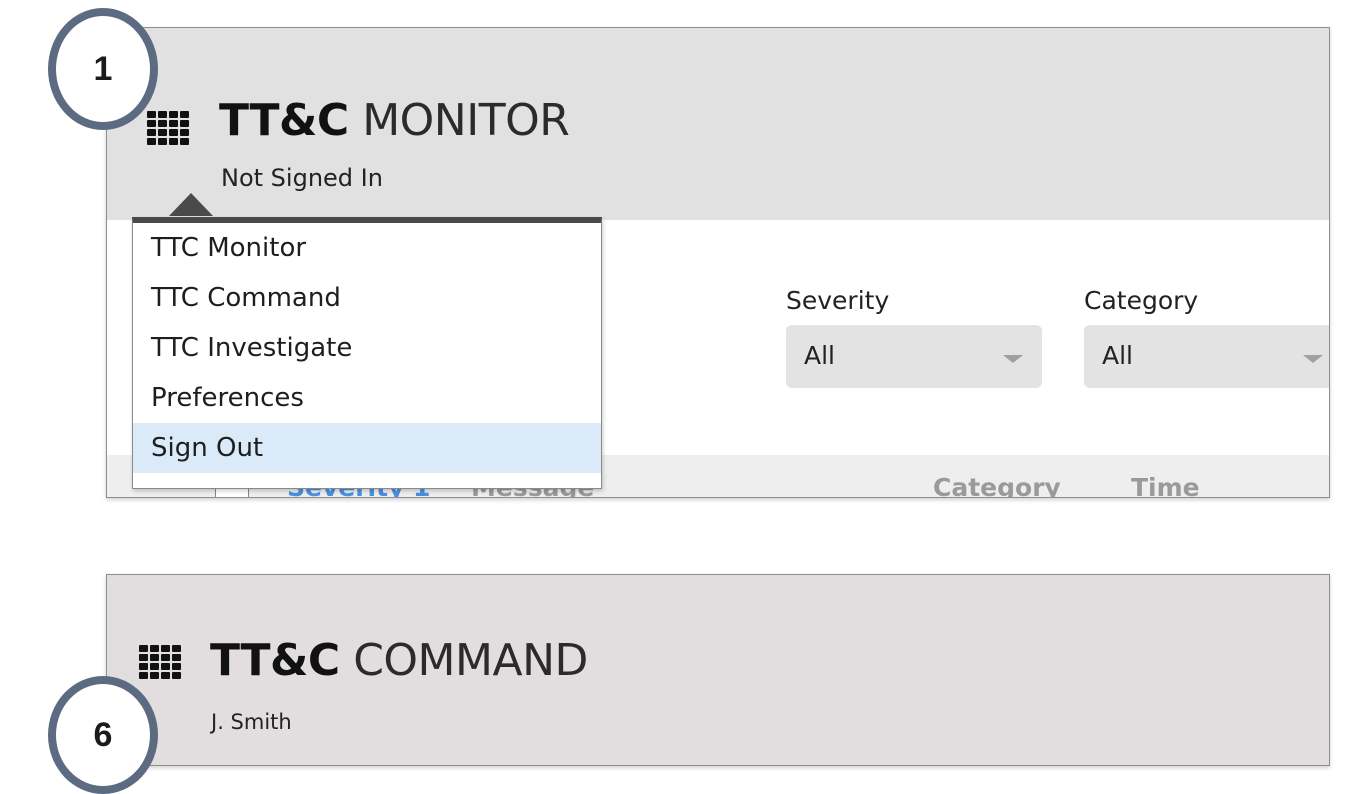  Describe the element at coordinates (1206, 356) in the screenshot. I see `category-select: All` at that location.